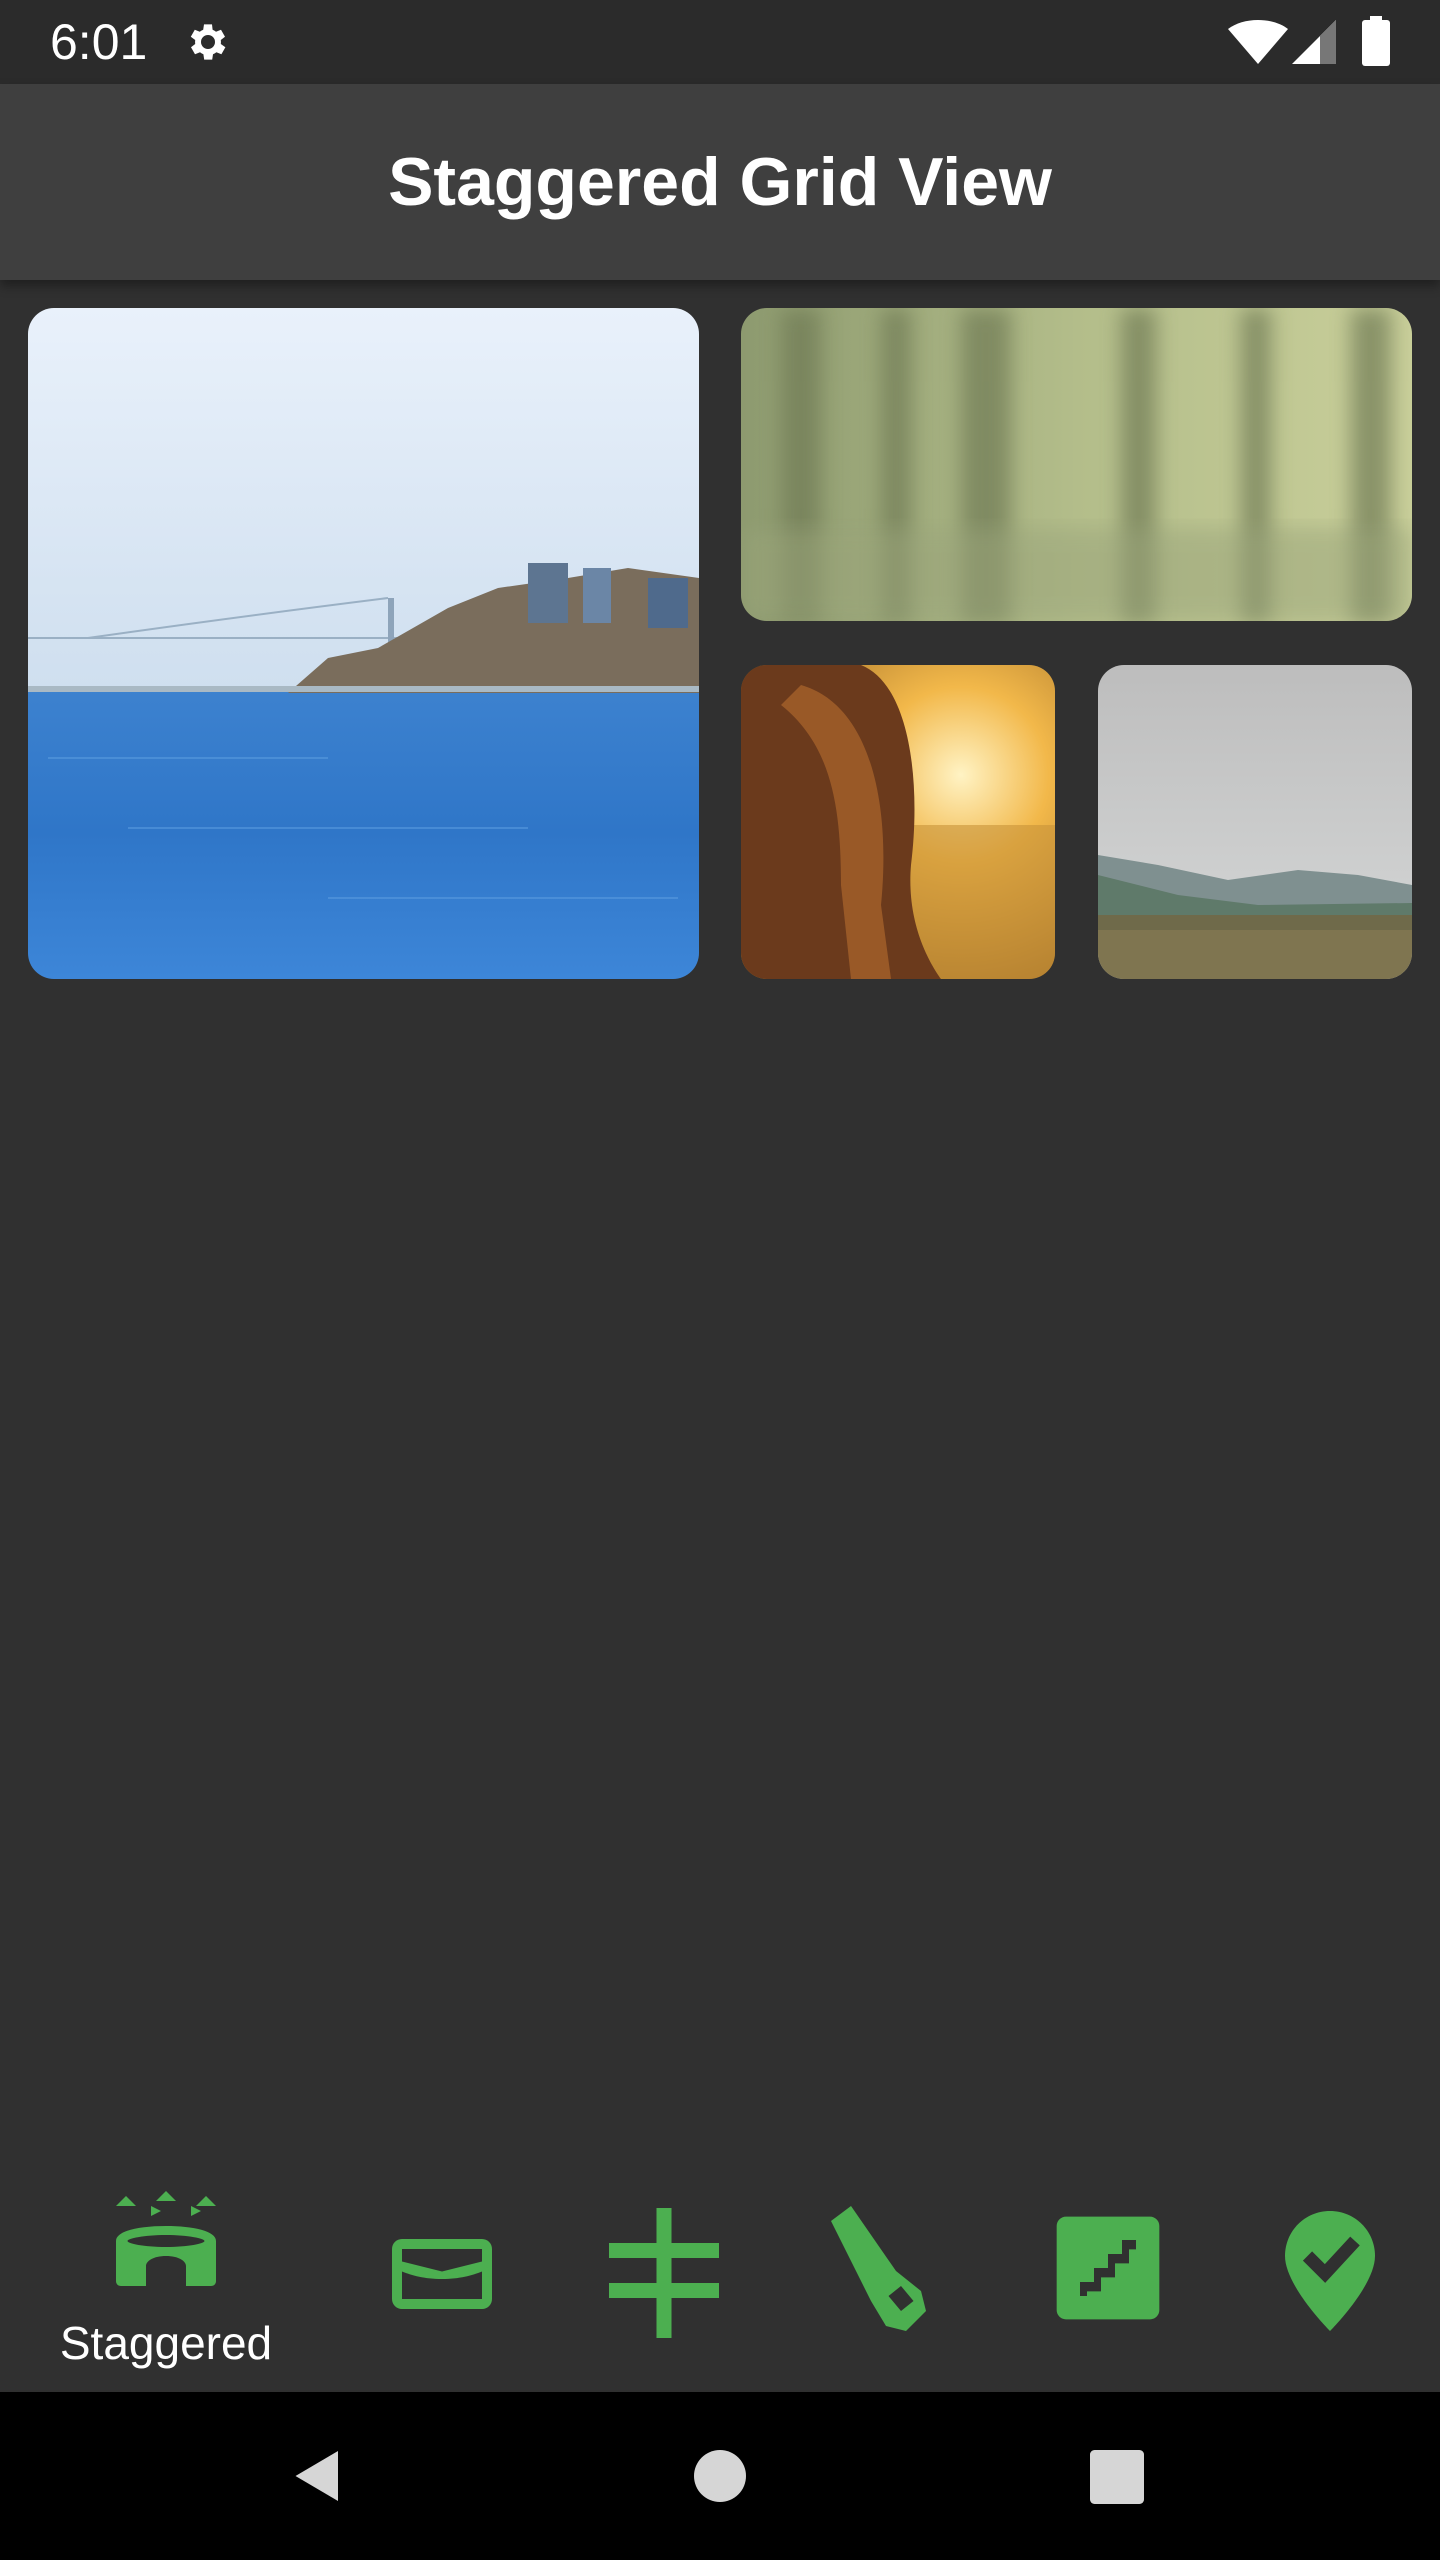 Image resolution: width=1440 pixels, height=2560 pixels. I want to click on app-bar: Staggered Grid View, so click(720, 182).